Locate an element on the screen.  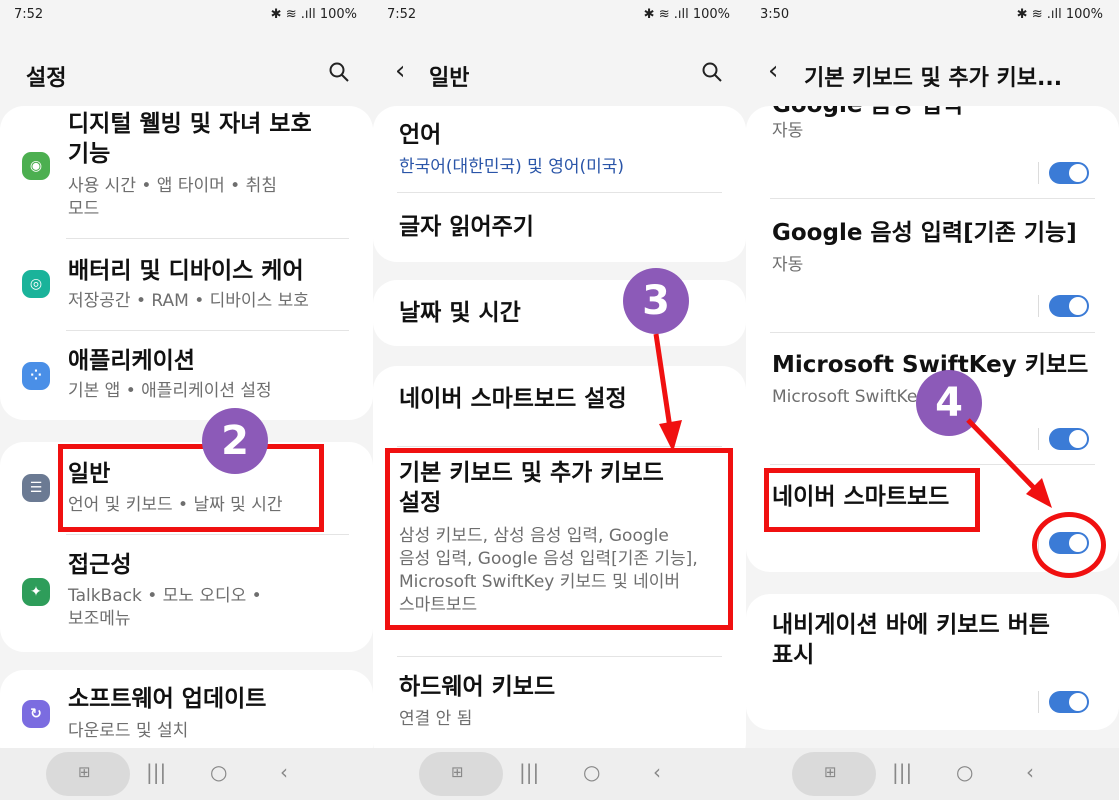
page-title: 설정 is located at coordinates (46, 78).